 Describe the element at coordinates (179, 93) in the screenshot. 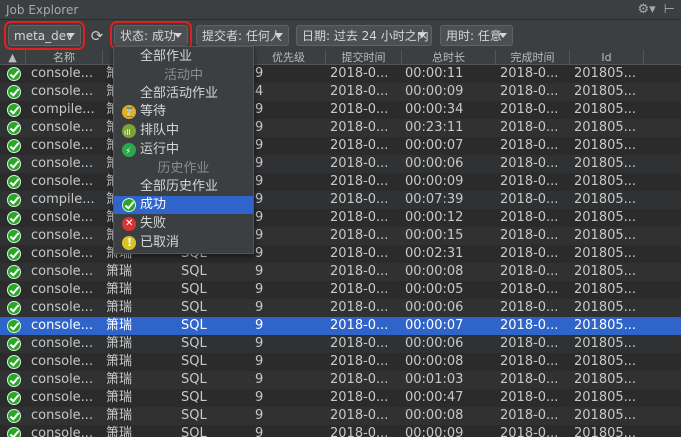

I see `menu-item-label: 全部活动作业` at that location.